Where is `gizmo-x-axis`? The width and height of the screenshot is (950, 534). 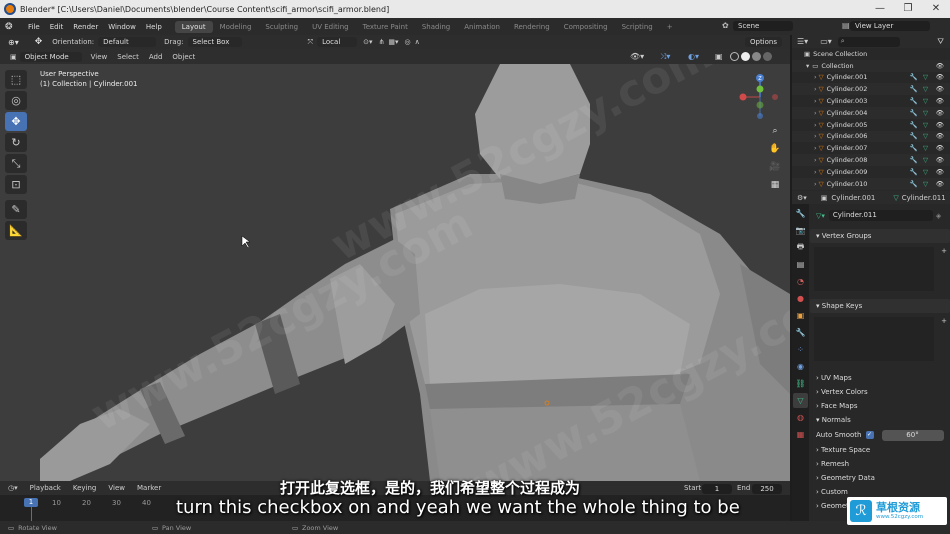
gizmo-x-axis is located at coordinates (743, 97).